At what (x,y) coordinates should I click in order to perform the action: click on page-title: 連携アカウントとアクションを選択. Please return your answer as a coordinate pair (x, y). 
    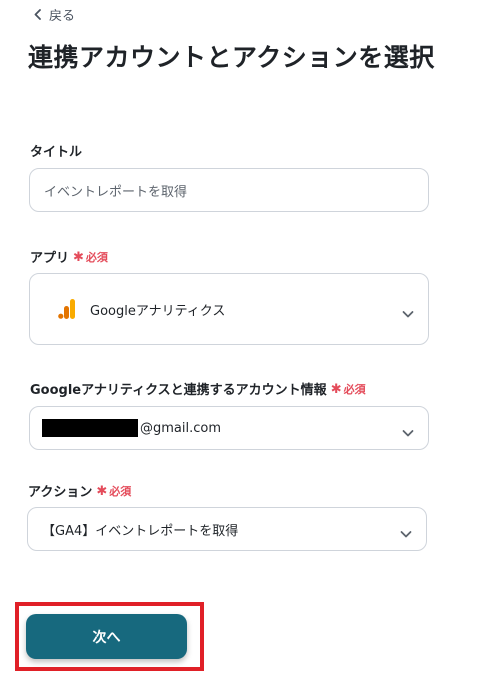
    Looking at the image, I should click on (231, 57).